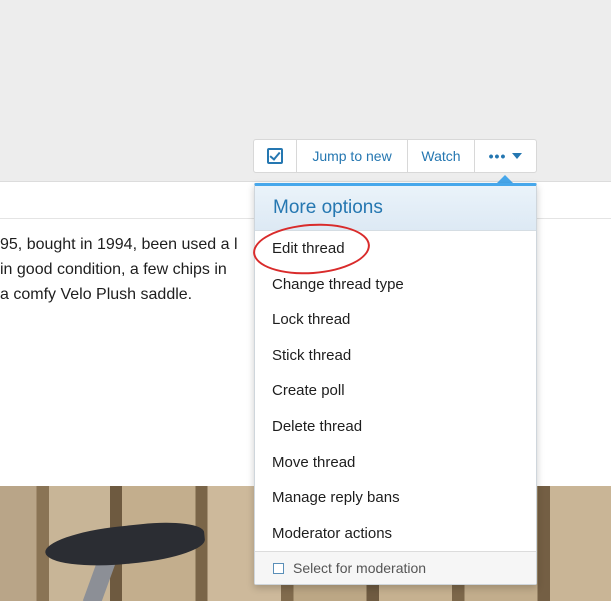  Describe the element at coordinates (125, 545) in the screenshot. I see `saddle-shape` at that location.